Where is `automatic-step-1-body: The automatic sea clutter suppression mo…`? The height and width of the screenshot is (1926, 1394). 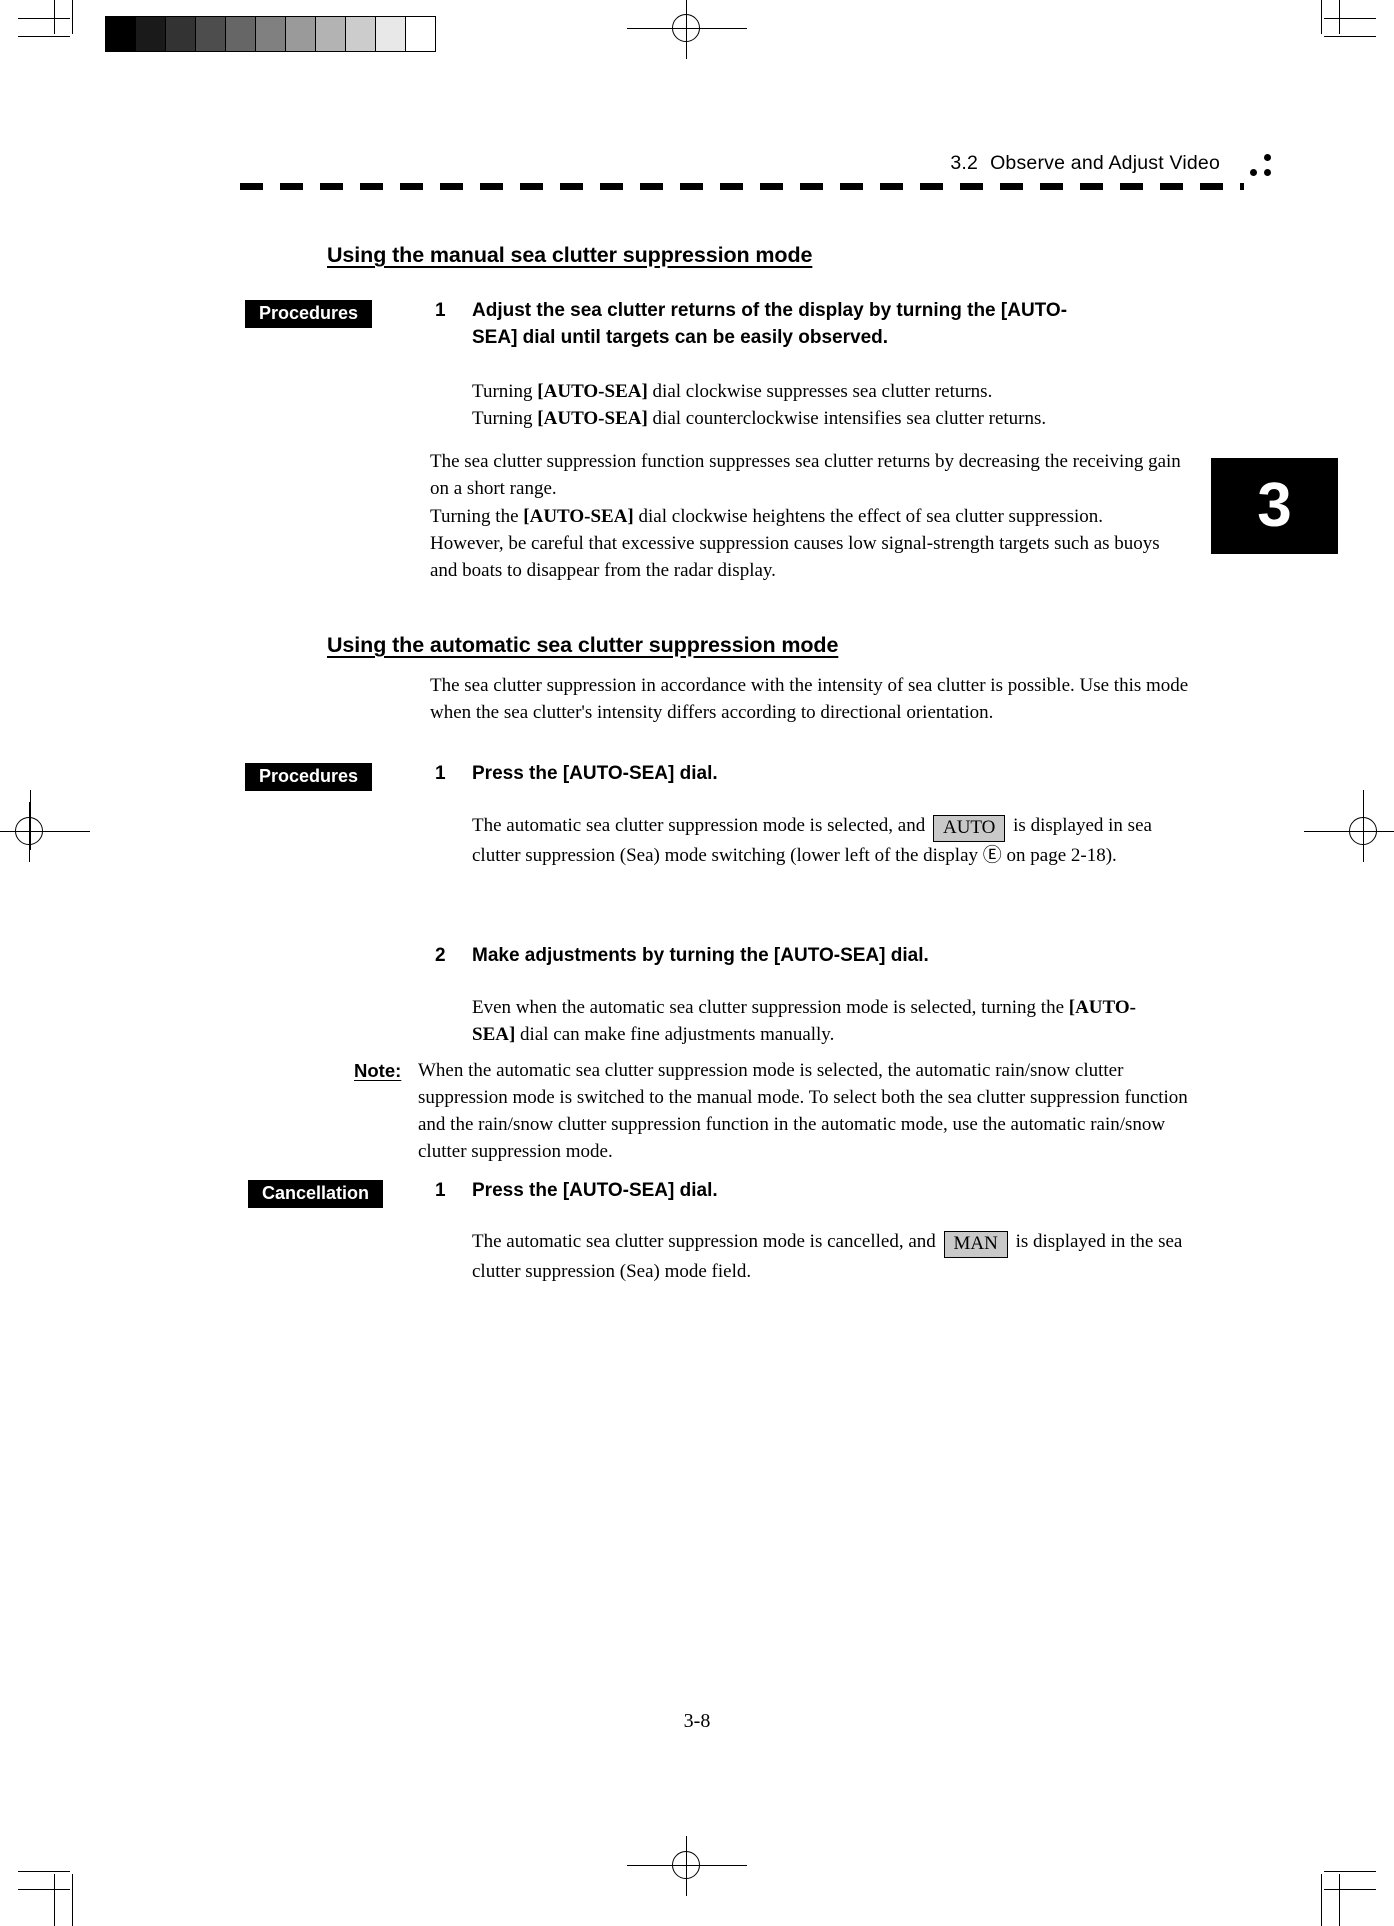 automatic-step-1-body: The automatic sea clutter suppression mo… is located at coordinates (812, 841).